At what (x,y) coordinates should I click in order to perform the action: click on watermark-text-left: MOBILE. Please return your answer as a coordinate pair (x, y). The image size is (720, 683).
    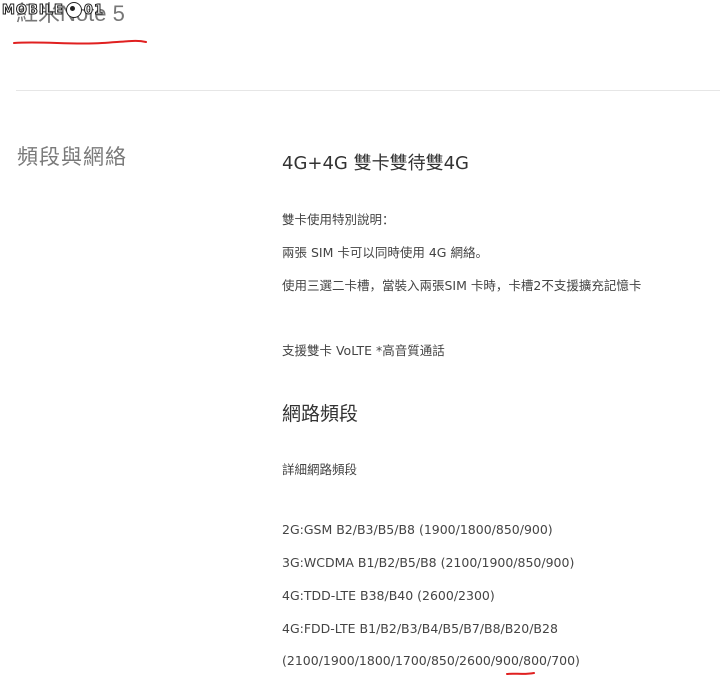
    Looking at the image, I should click on (33, 10).